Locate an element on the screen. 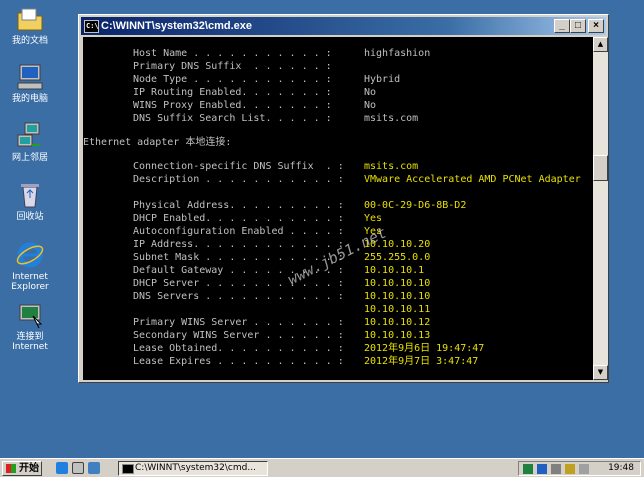 The height and width of the screenshot is (477, 644). input-method-icon is located at coordinates (542, 469).